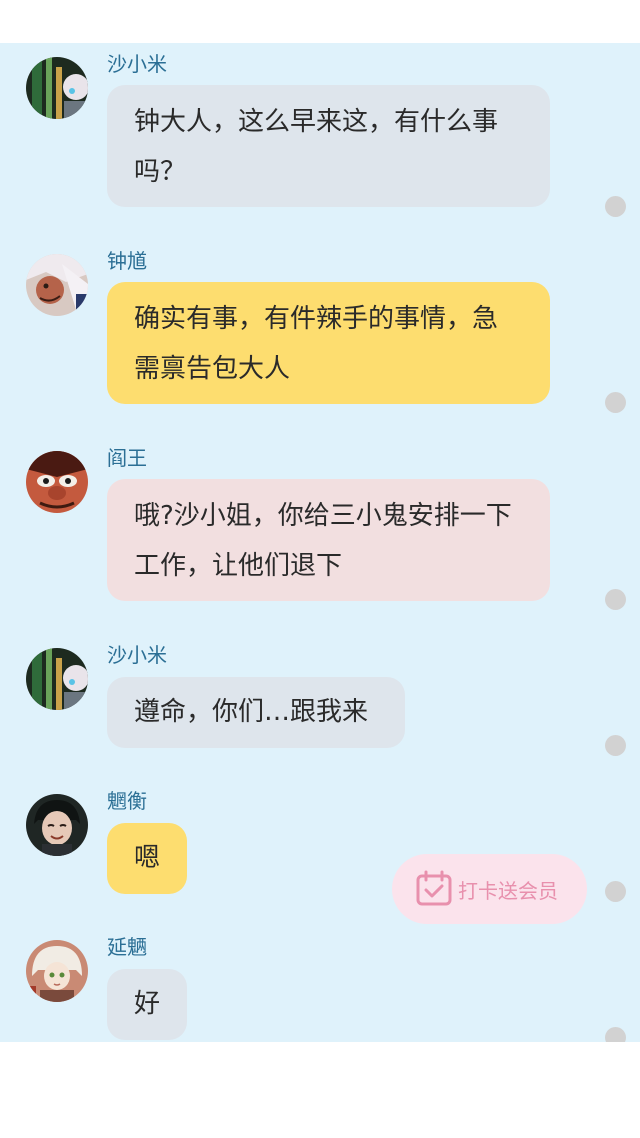  What do you see at coordinates (328, 146) in the screenshot?
I see `message-bubble: 钟大人，这么早来这，有什么事吗？` at bounding box center [328, 146].